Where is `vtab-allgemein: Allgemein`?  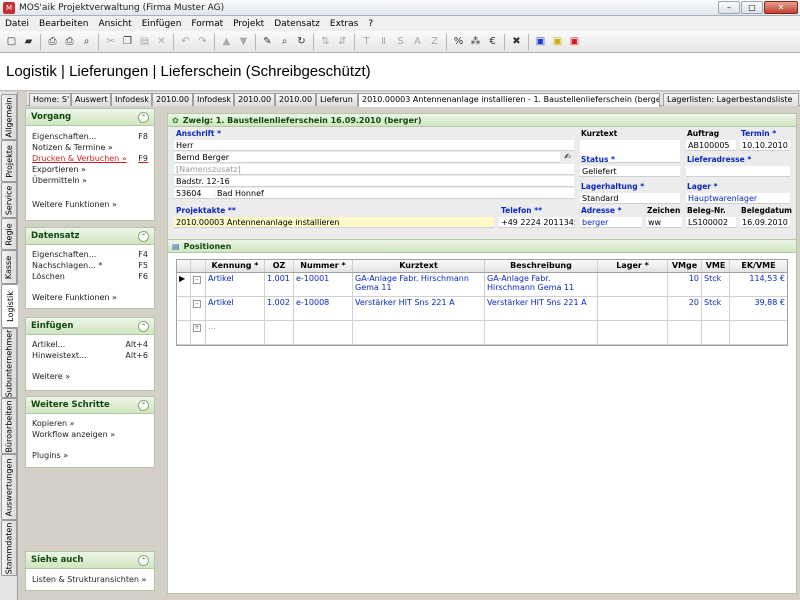
vtab-allgemein: Allgemein is located at coordinates (9, 117).